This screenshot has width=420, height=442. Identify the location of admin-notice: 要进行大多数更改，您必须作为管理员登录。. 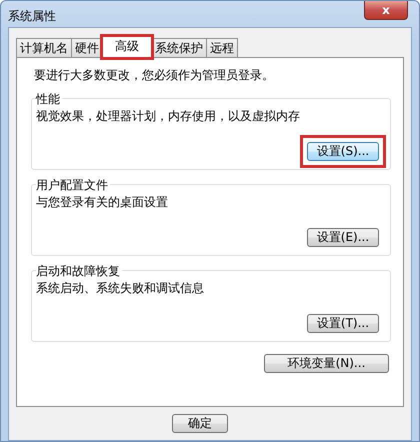
(154, 75).